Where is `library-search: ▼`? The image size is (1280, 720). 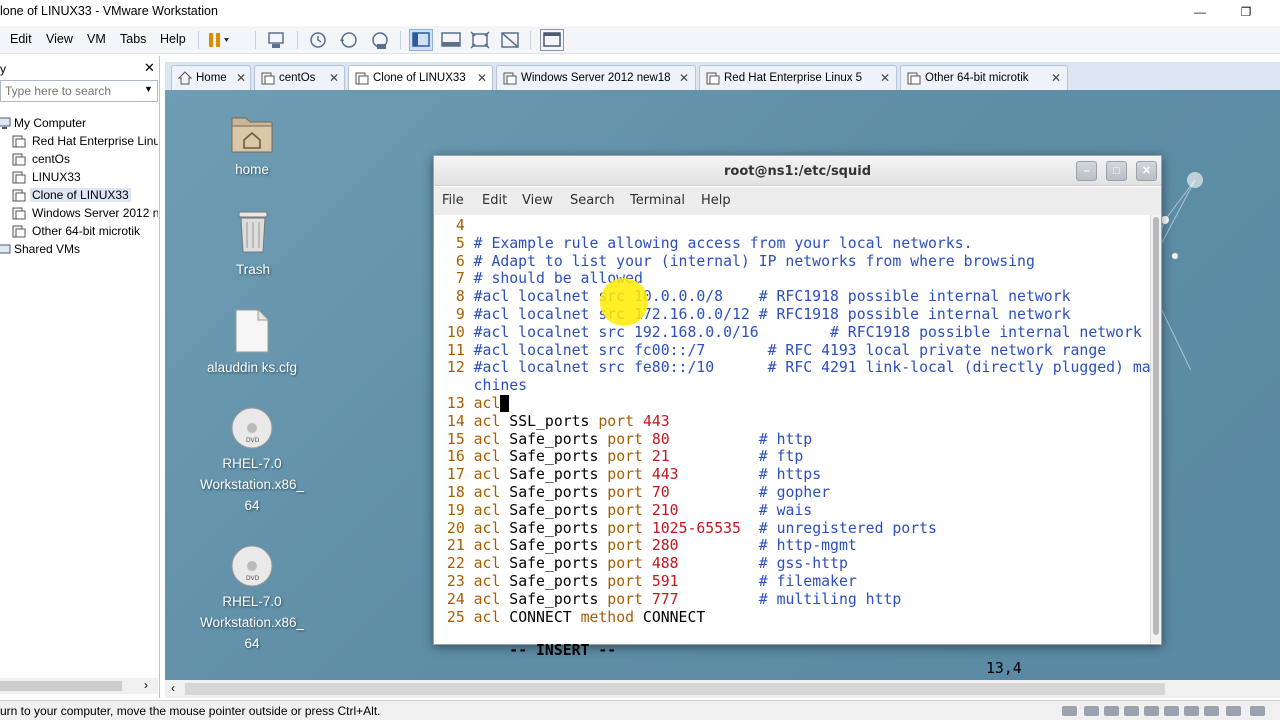
library-search: ▼ is located at coordinates (79, 91).